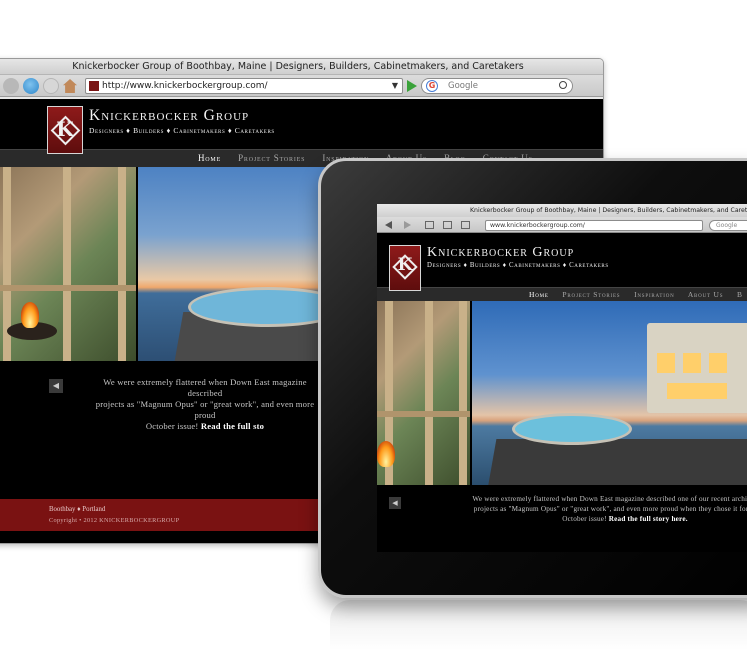 Image resolution: width=747 pixels, height=650 pixels. I want to click on read-more-link: Read the full sto, so click(232, 426).